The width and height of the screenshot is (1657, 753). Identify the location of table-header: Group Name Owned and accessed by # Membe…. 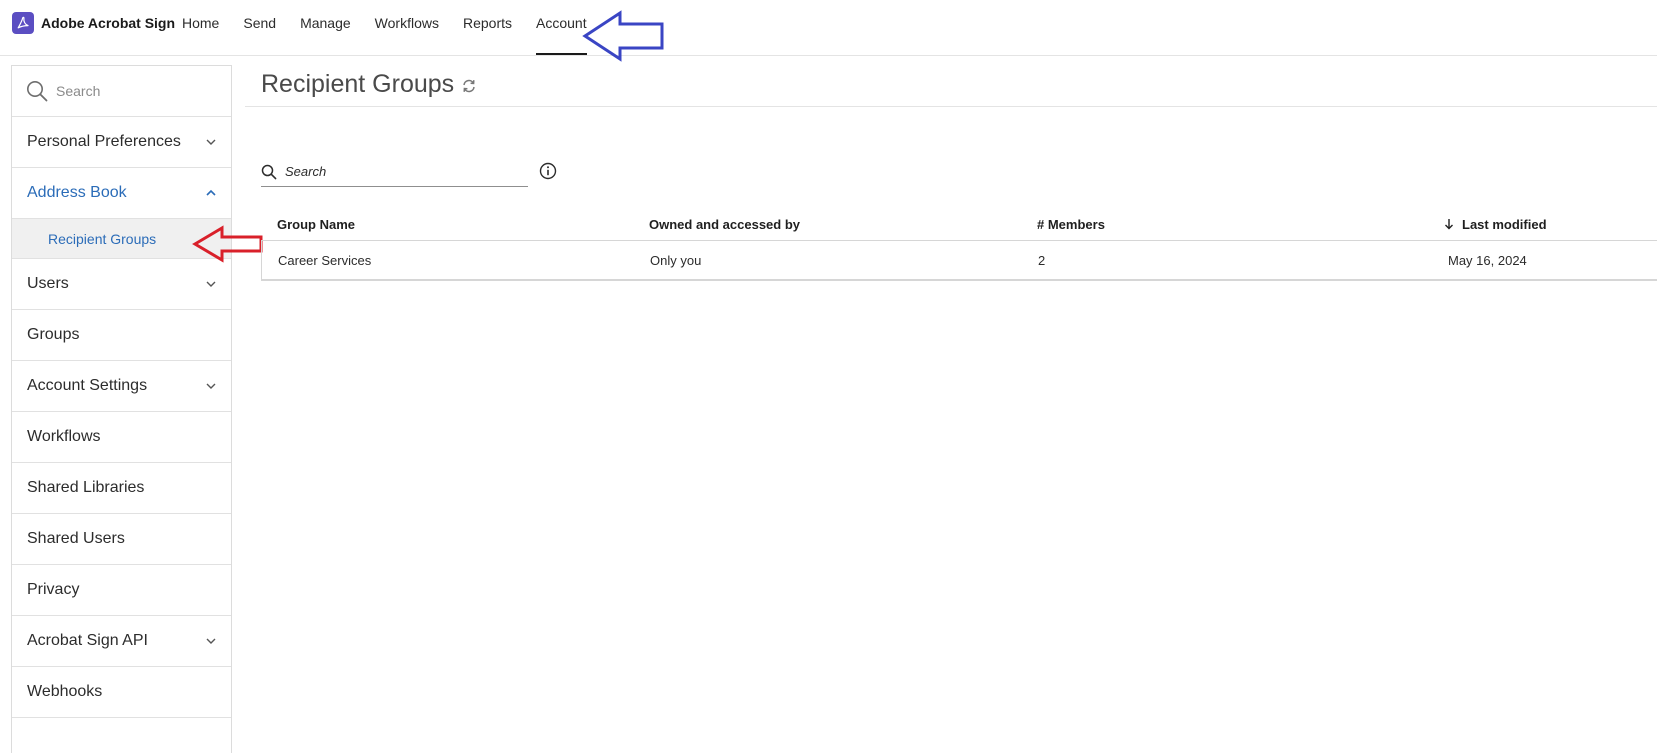
(959, 224).